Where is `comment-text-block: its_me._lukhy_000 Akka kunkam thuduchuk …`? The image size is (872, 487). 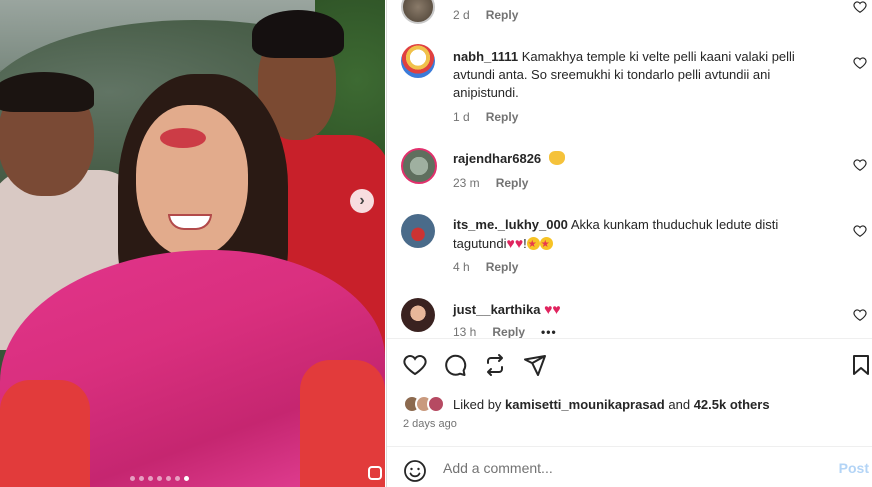
comment-text-block: its_me._lukhy_000 Akka kunkam thuduchuk … is located at coordinates (633, 235).